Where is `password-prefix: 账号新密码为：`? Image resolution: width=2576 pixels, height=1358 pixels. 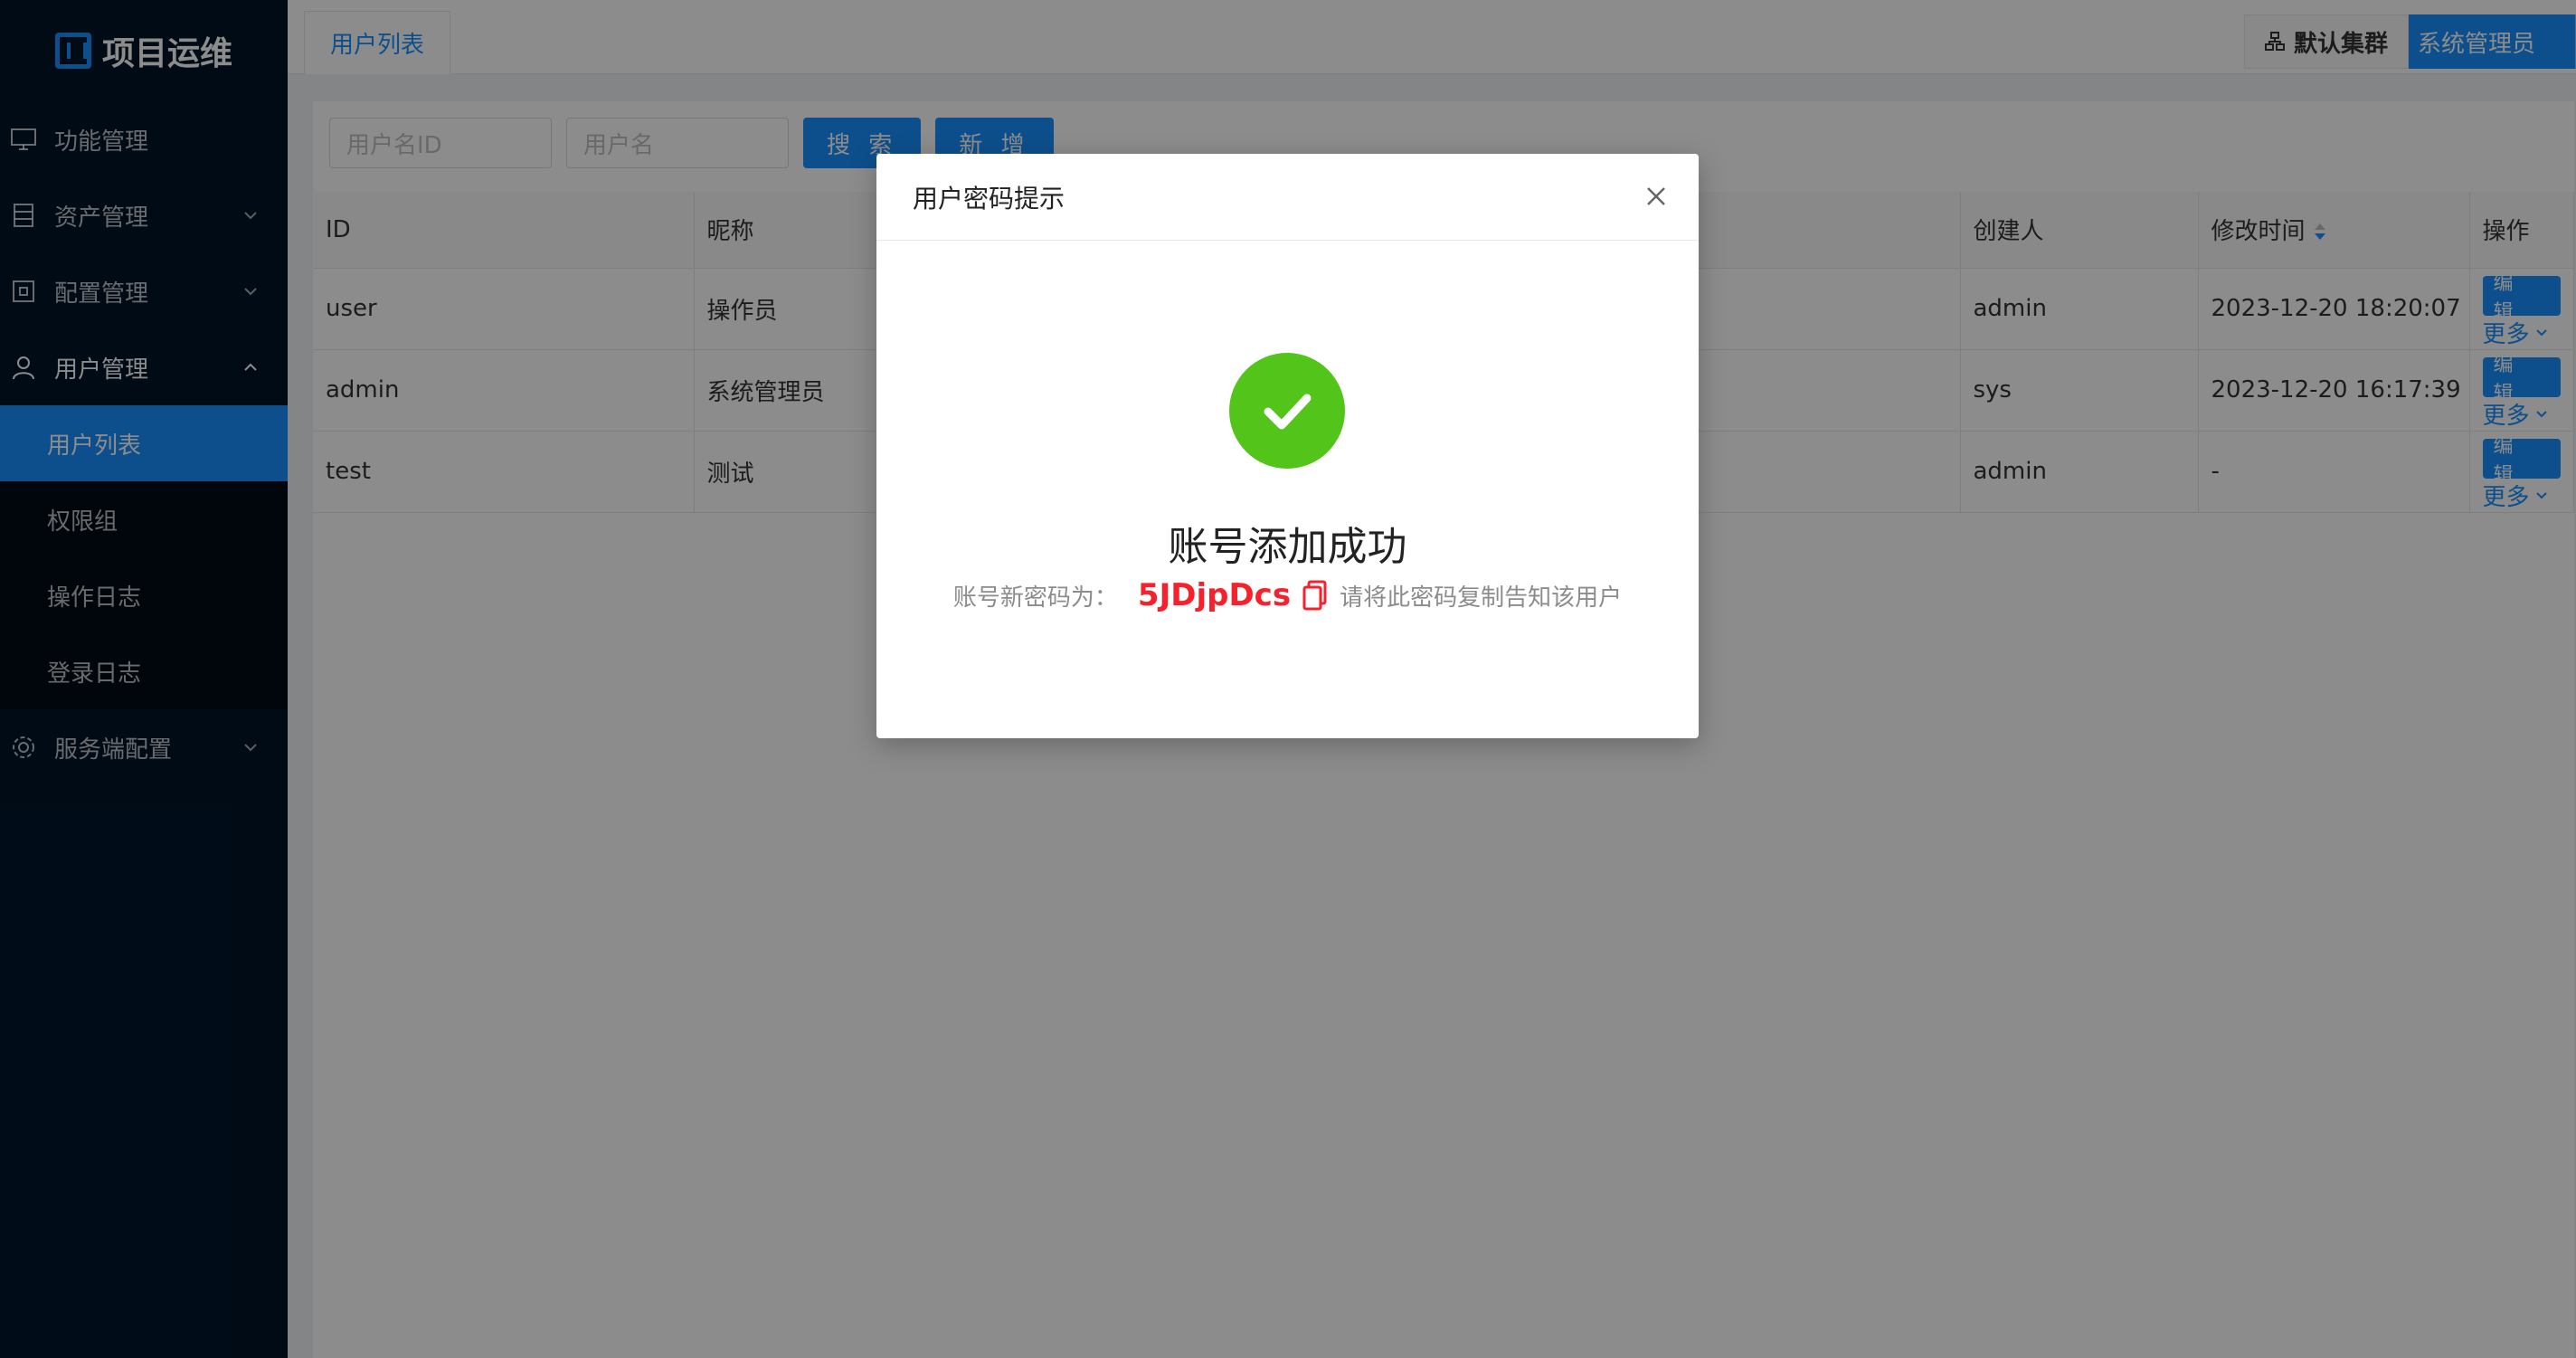 password-prefix: 账号新密码为： is located at coordinates (1035, 598).